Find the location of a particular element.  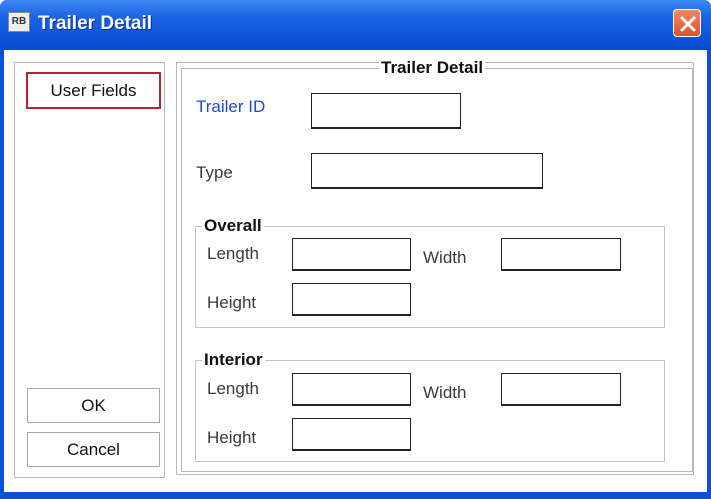

overall-width-label: Width is located at coordinates (445, 257).